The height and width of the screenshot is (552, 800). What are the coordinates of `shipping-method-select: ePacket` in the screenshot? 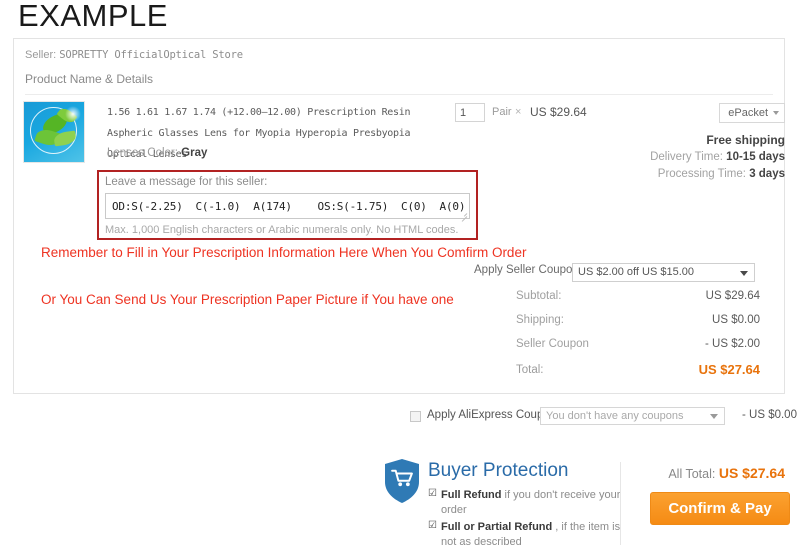 It's located at (752, 113).